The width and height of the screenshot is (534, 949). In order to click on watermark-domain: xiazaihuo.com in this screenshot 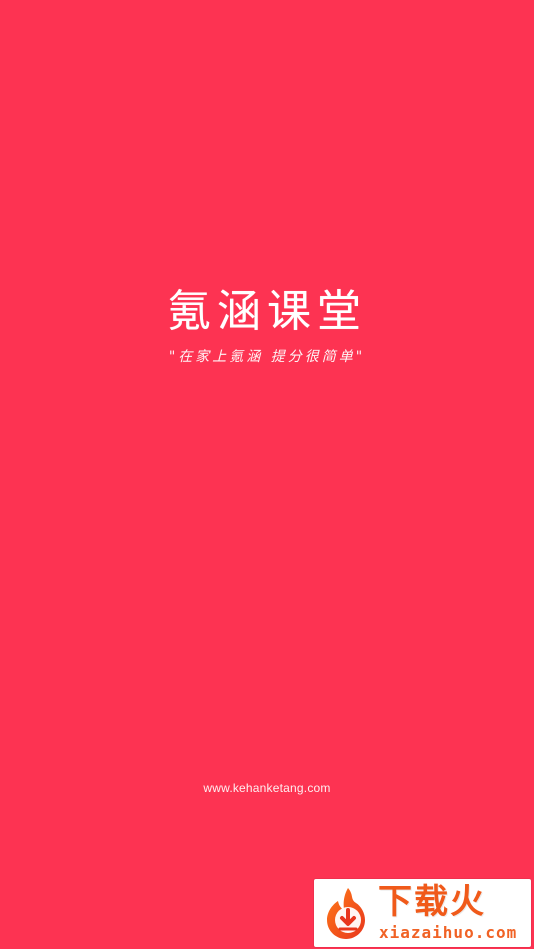, I will do `click(448, 932)`.